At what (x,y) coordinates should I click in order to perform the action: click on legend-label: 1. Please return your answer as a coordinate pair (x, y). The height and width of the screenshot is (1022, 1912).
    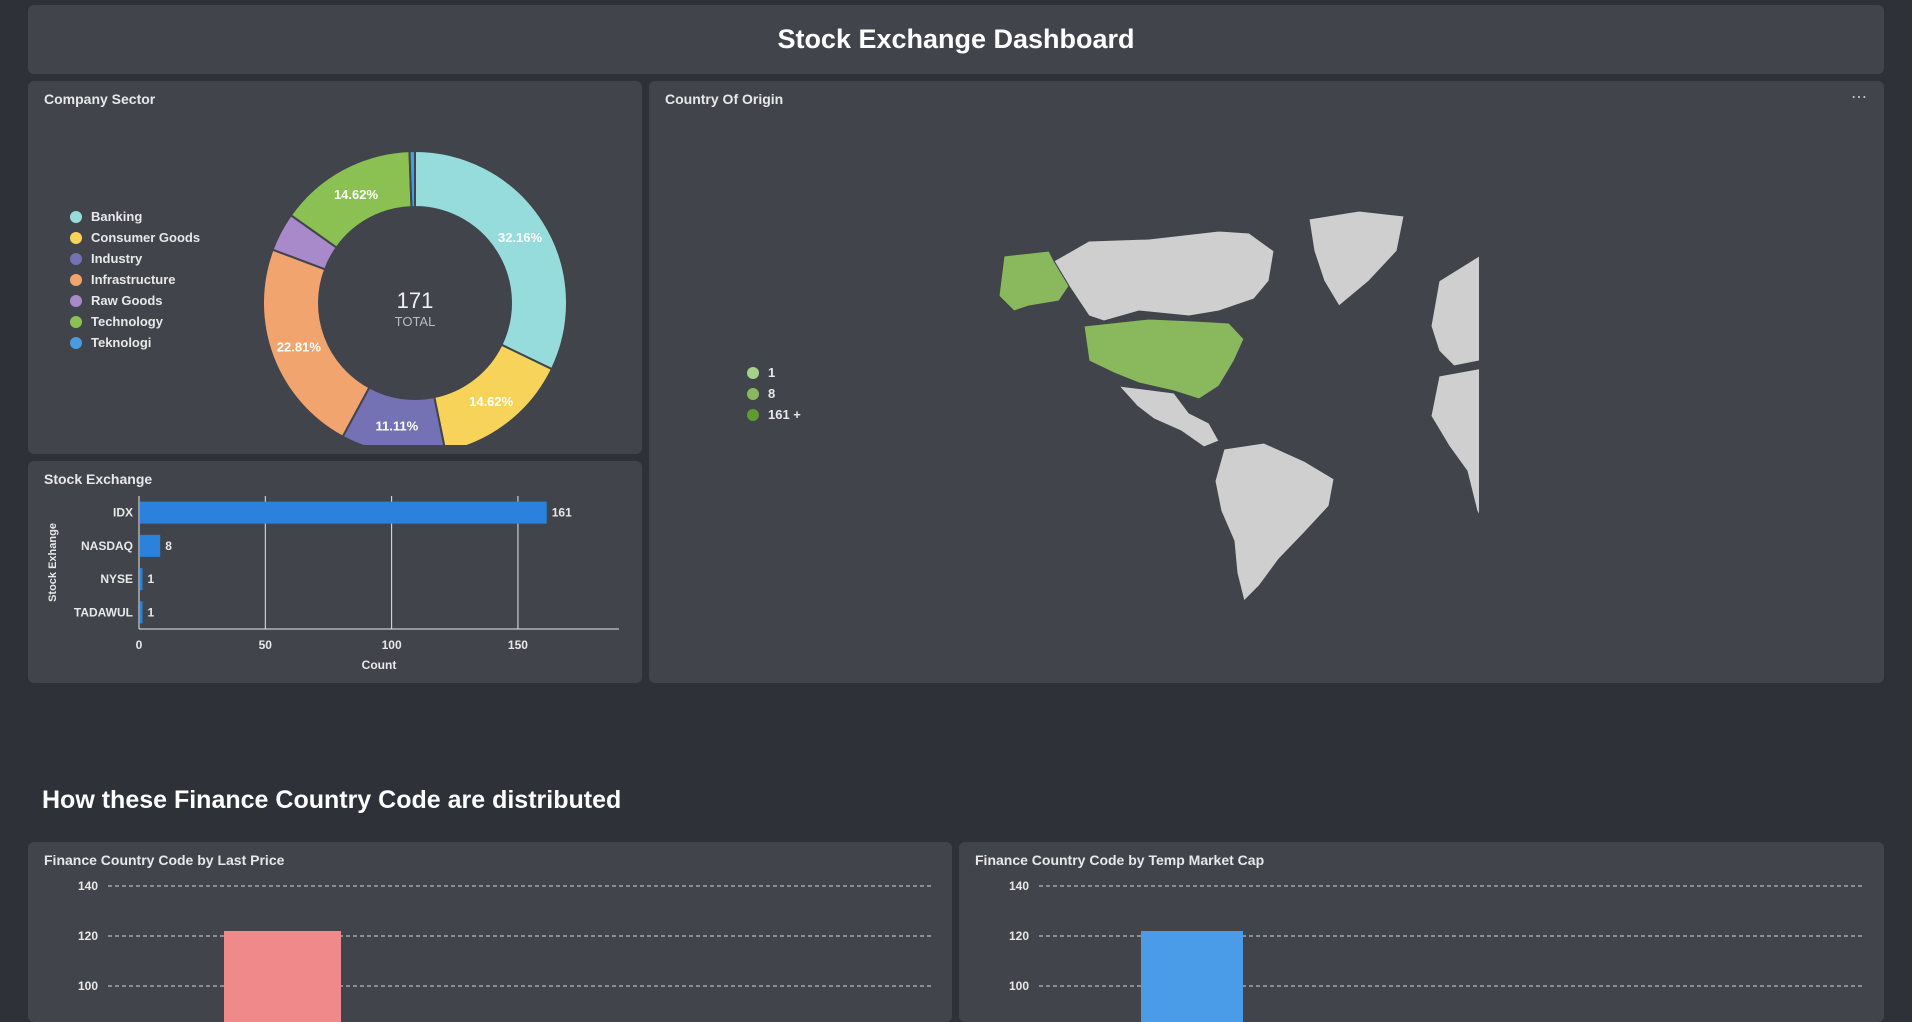
    Looking at the image, I should click on (772, 372).